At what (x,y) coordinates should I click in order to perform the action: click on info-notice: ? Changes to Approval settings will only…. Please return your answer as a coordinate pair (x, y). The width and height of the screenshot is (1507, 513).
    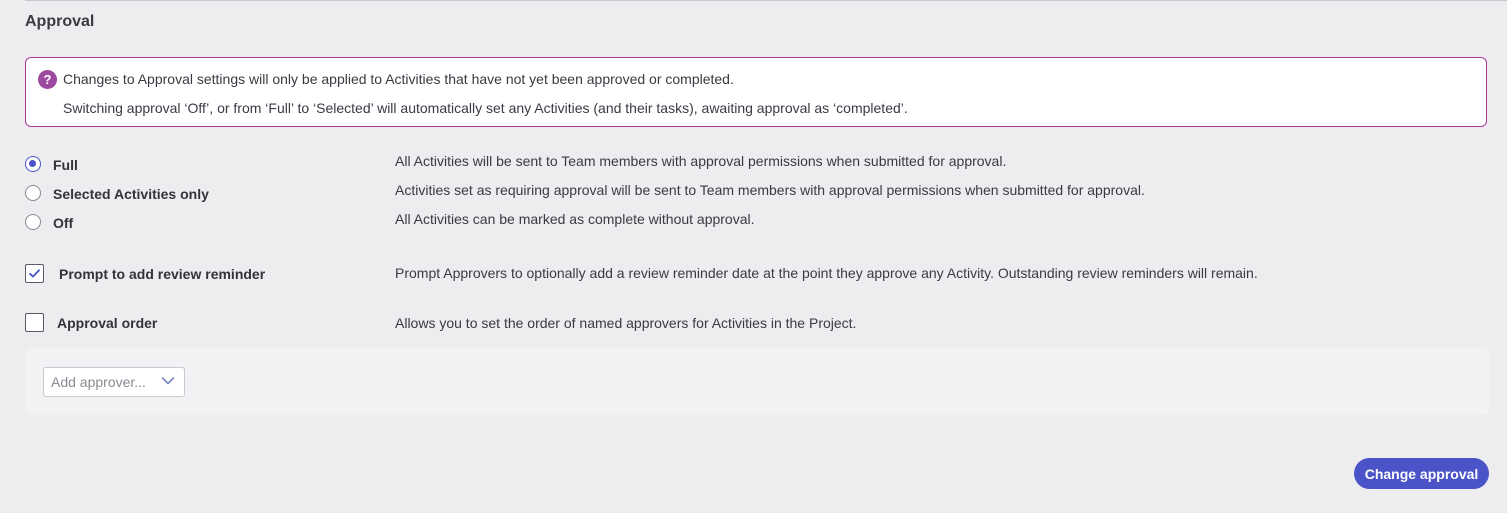
    Looking at the image, I should click on (756, 92).